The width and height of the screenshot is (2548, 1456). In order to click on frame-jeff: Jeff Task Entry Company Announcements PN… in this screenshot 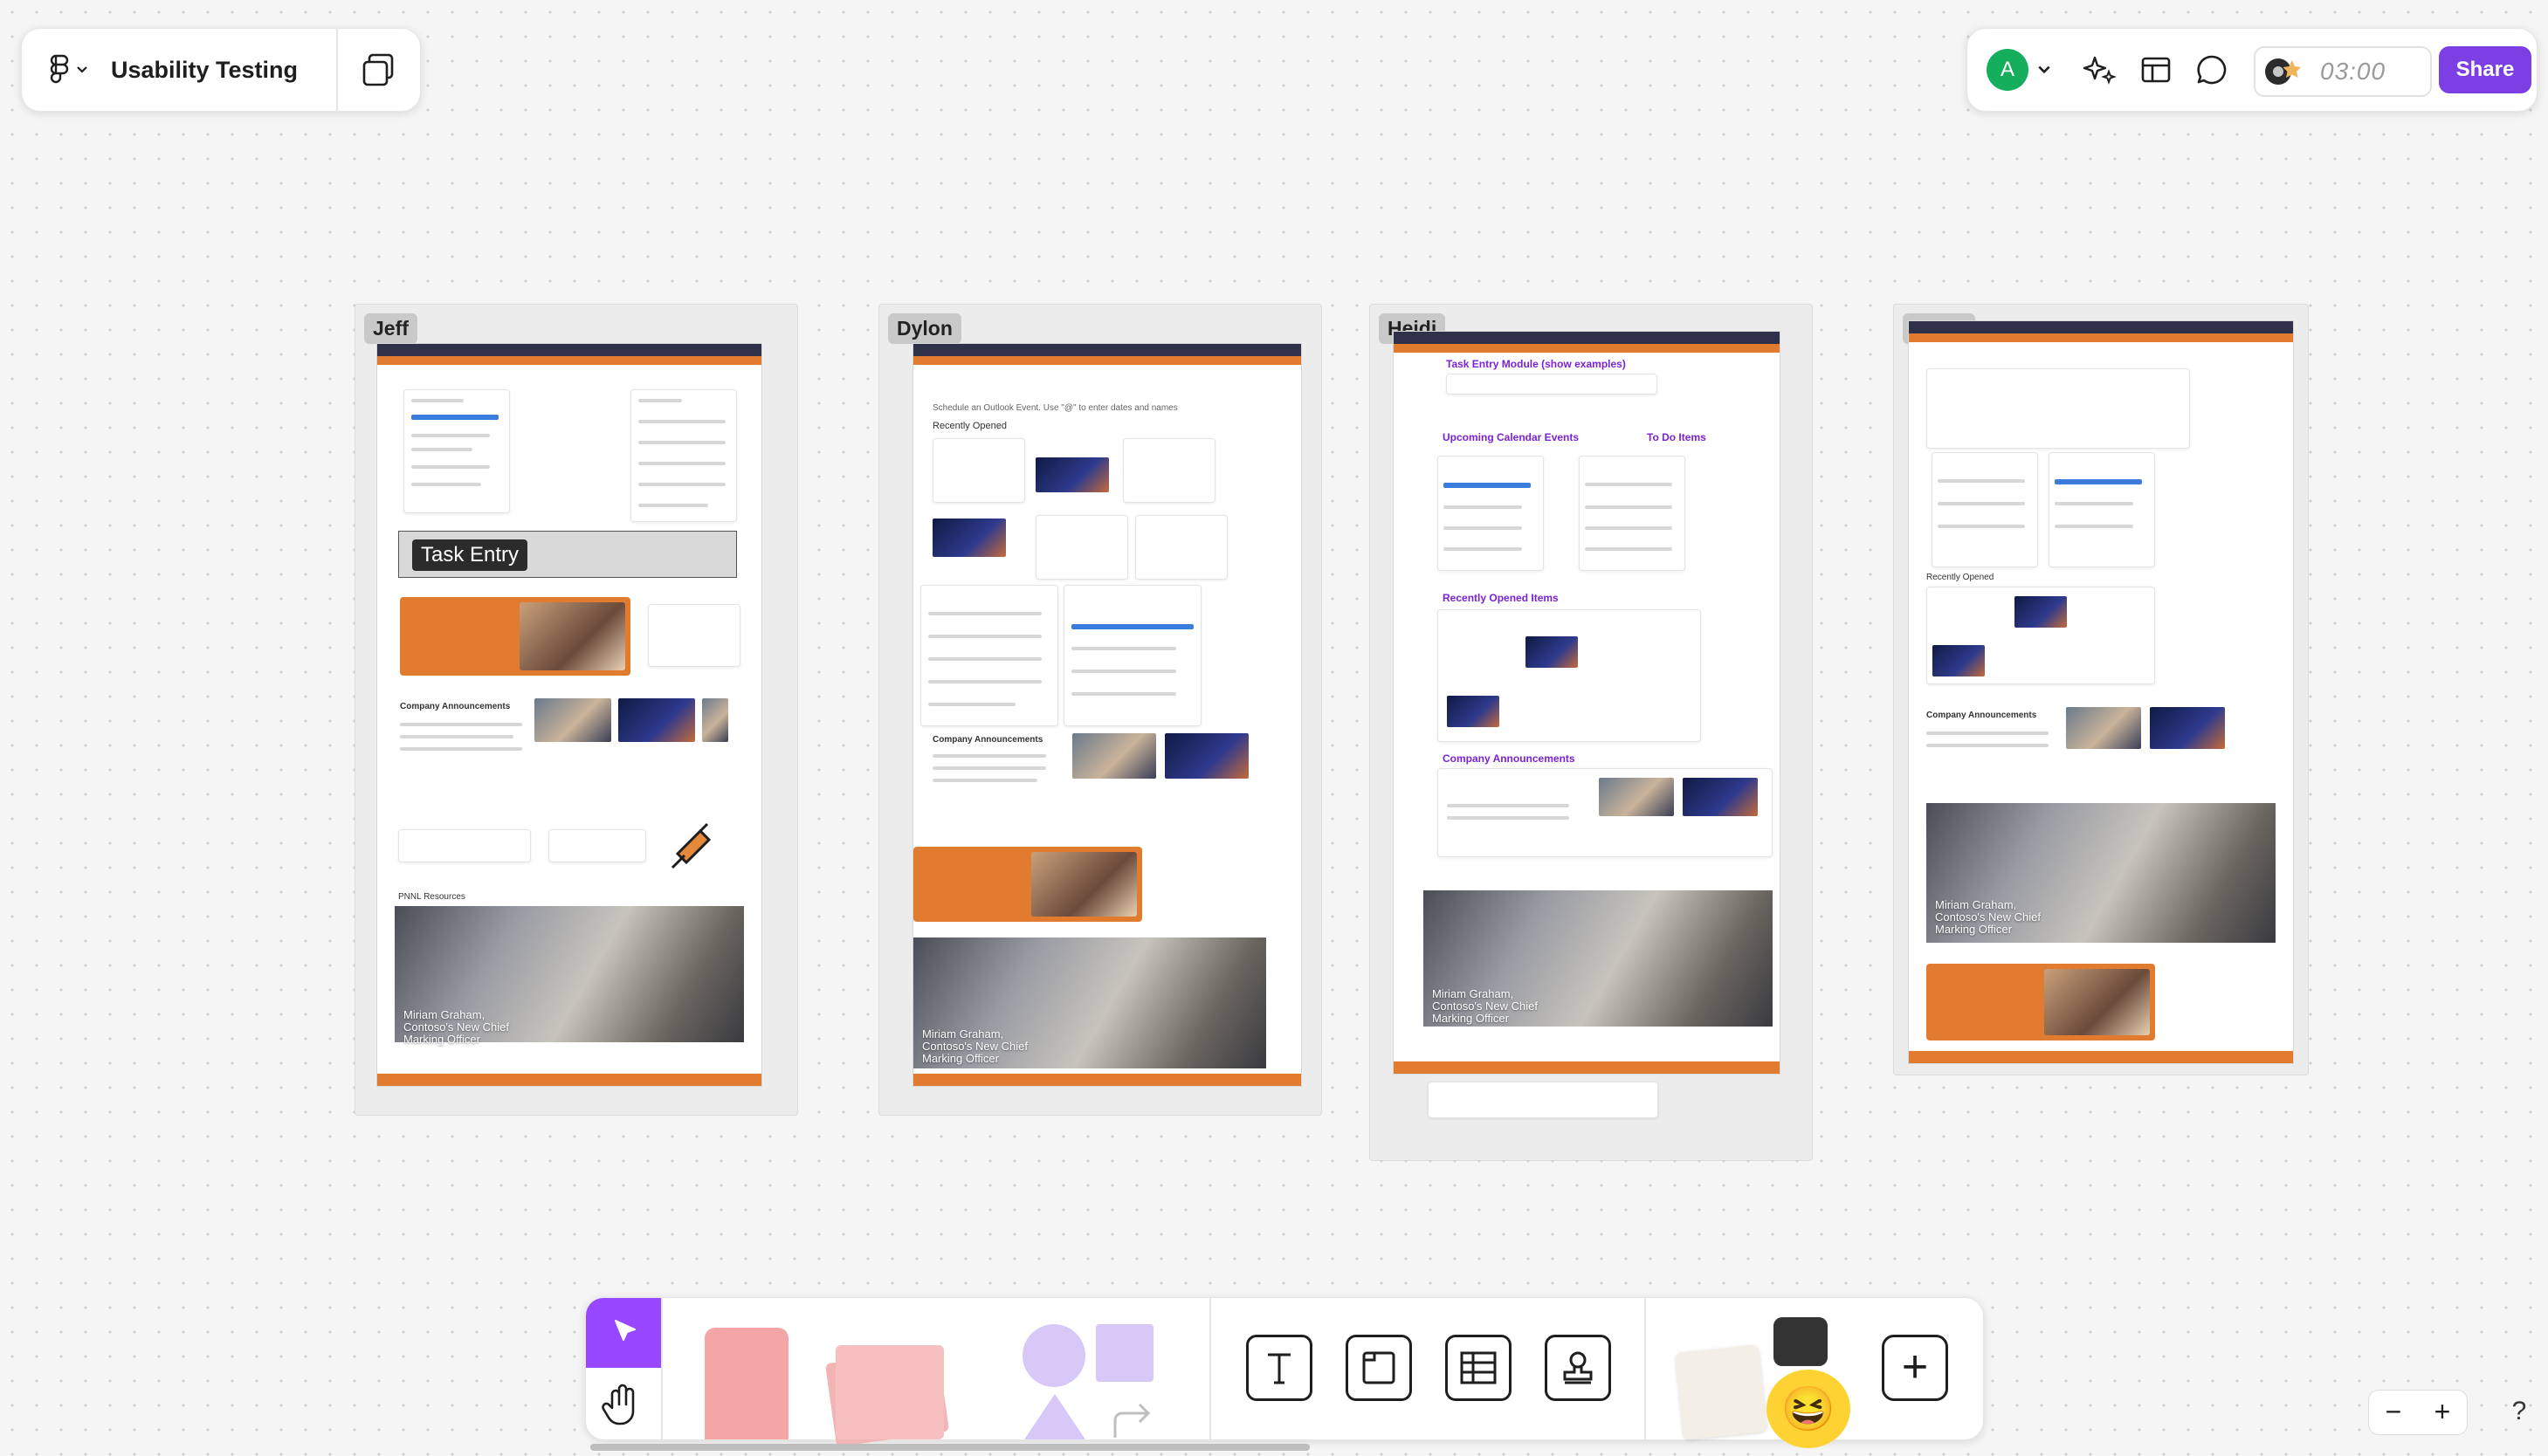, I will do `click(576, 710)`.